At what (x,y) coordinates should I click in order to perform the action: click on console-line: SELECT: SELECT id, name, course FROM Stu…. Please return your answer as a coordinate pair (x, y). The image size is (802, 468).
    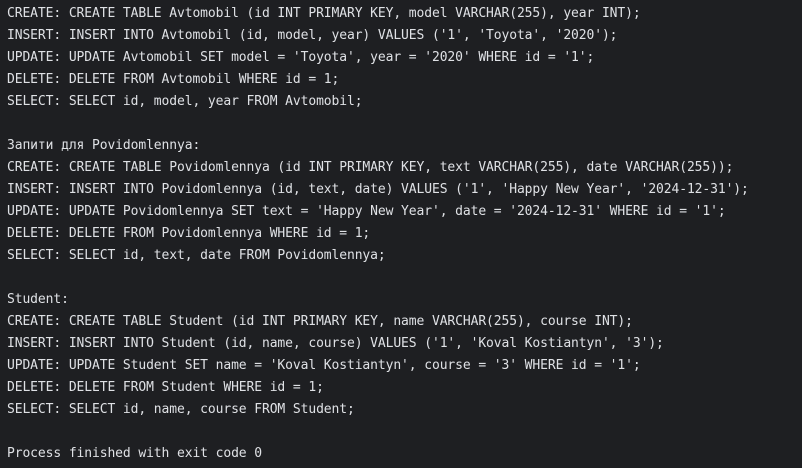
    Looking at the image, I should click on (181, 409).